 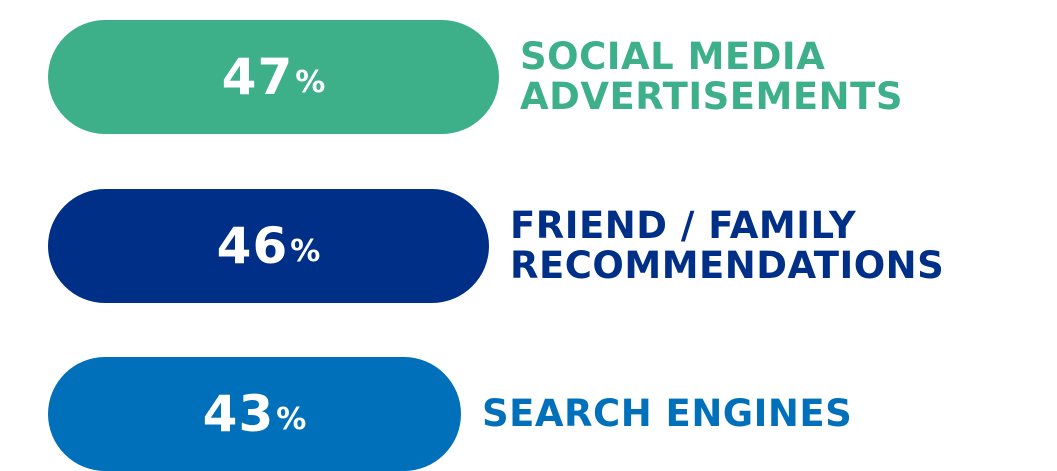 I want to click on category-label: FRIEND / FAMILY RECOMMENDATIONS, so click(x=727, y=246).